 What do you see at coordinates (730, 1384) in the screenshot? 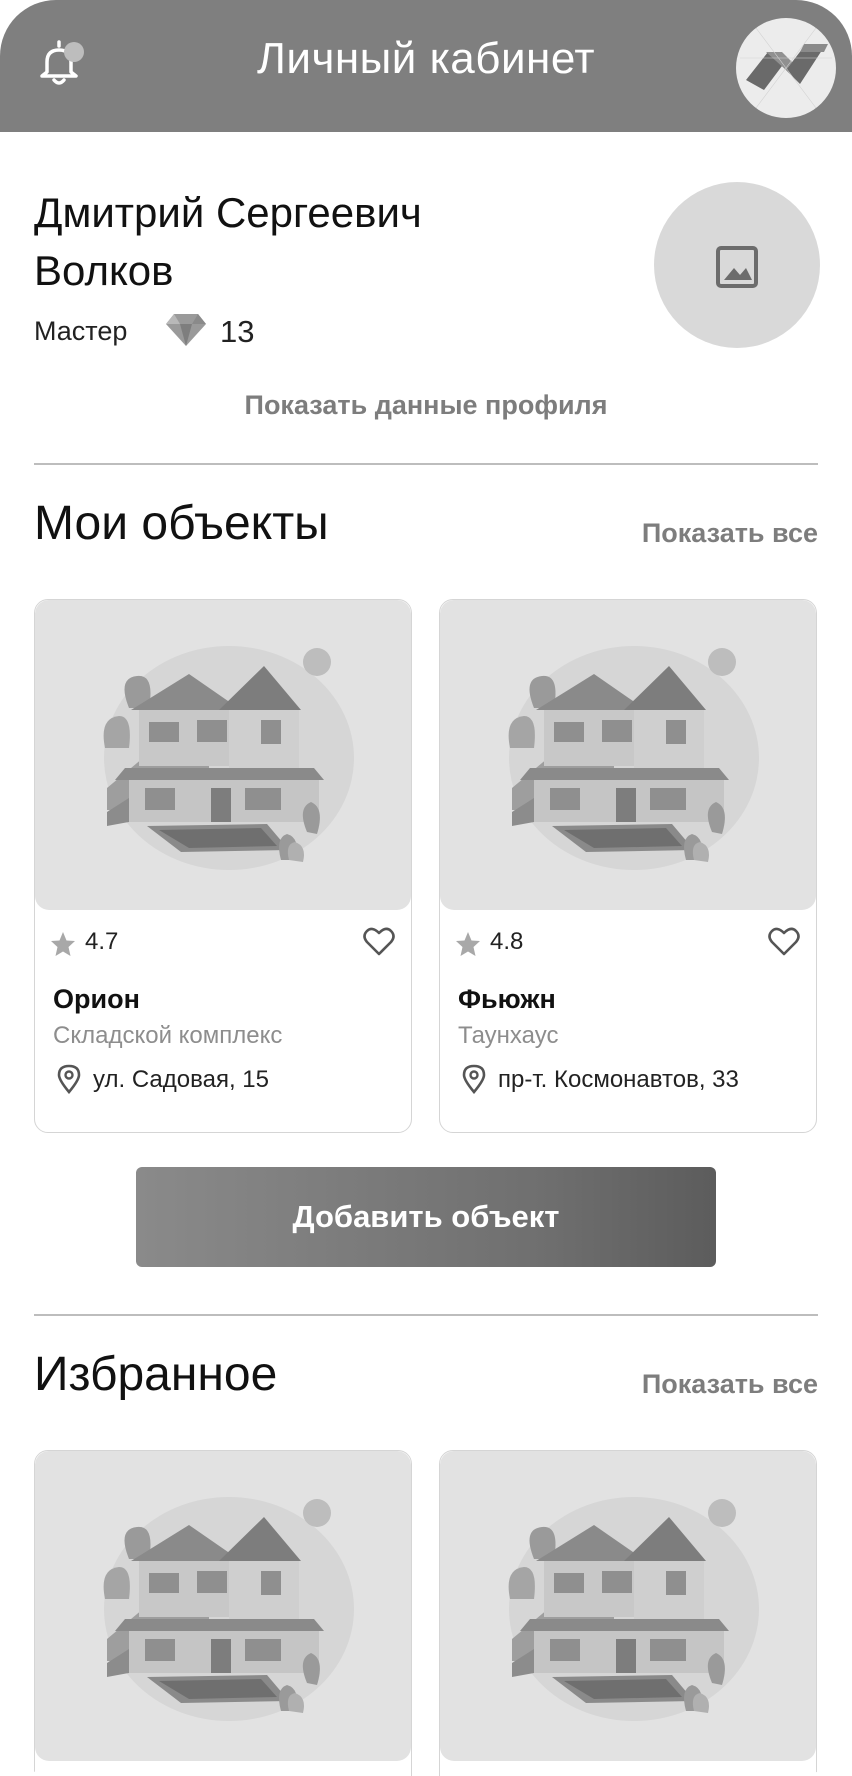
I see `favorites-show-all-link: Показать все` at bounding box center [730, 1384].